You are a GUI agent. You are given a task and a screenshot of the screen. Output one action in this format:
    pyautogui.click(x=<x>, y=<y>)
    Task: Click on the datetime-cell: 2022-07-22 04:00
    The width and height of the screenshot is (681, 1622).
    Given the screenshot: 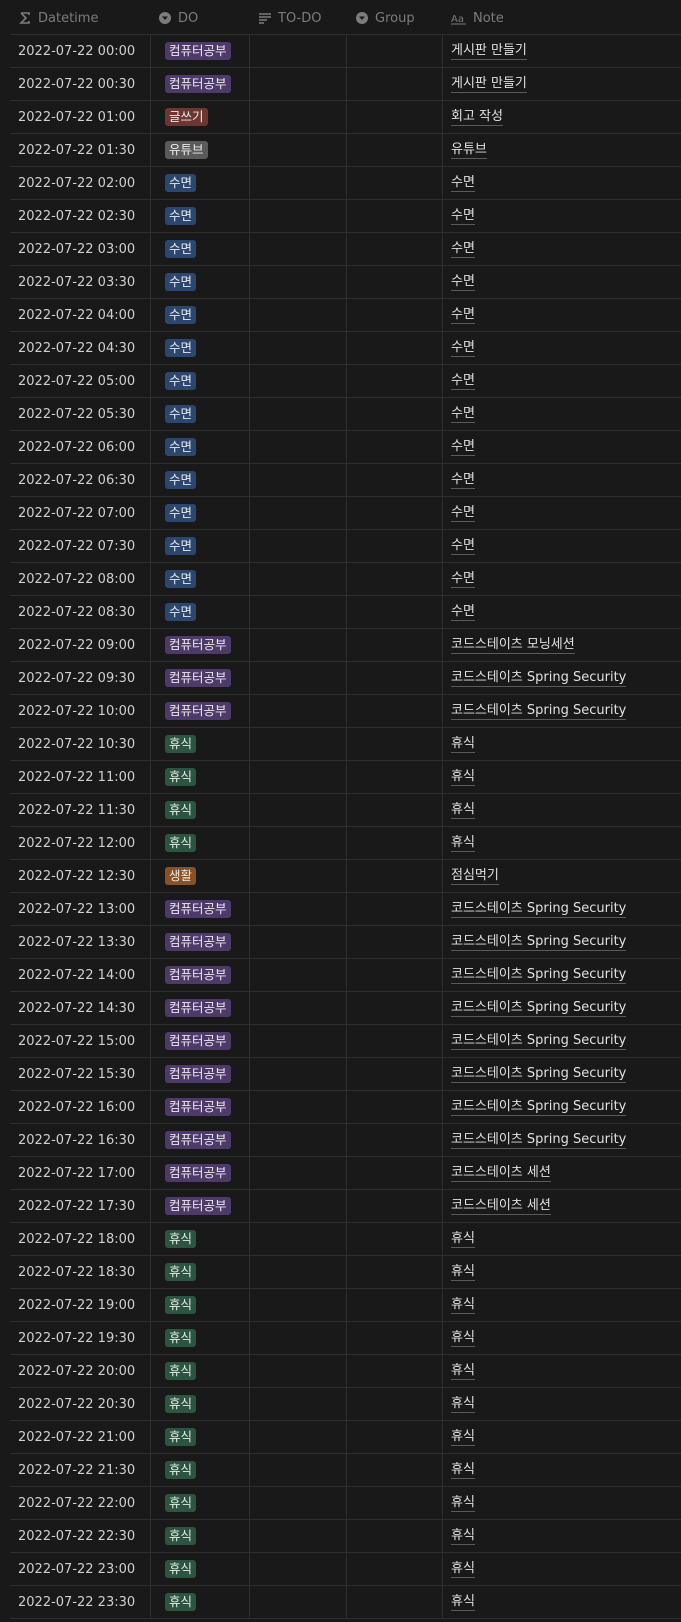 What is the action you would take?
    pyautogui.click(x=76, y=315)
    